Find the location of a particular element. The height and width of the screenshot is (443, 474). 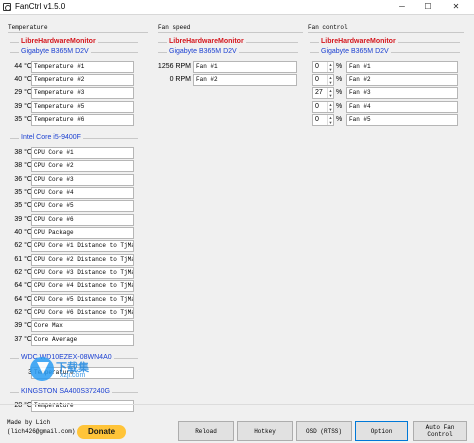

sensor-name: Temperature #1 is located at coordinates (82, 67).